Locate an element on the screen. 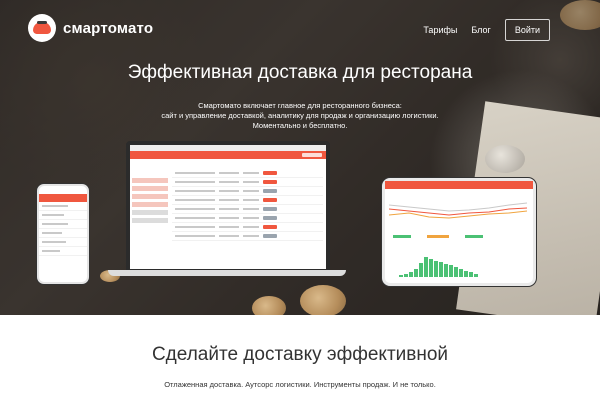 This screenshot has width=600, height=400. laptop-base is located at coordinates (227, 273).